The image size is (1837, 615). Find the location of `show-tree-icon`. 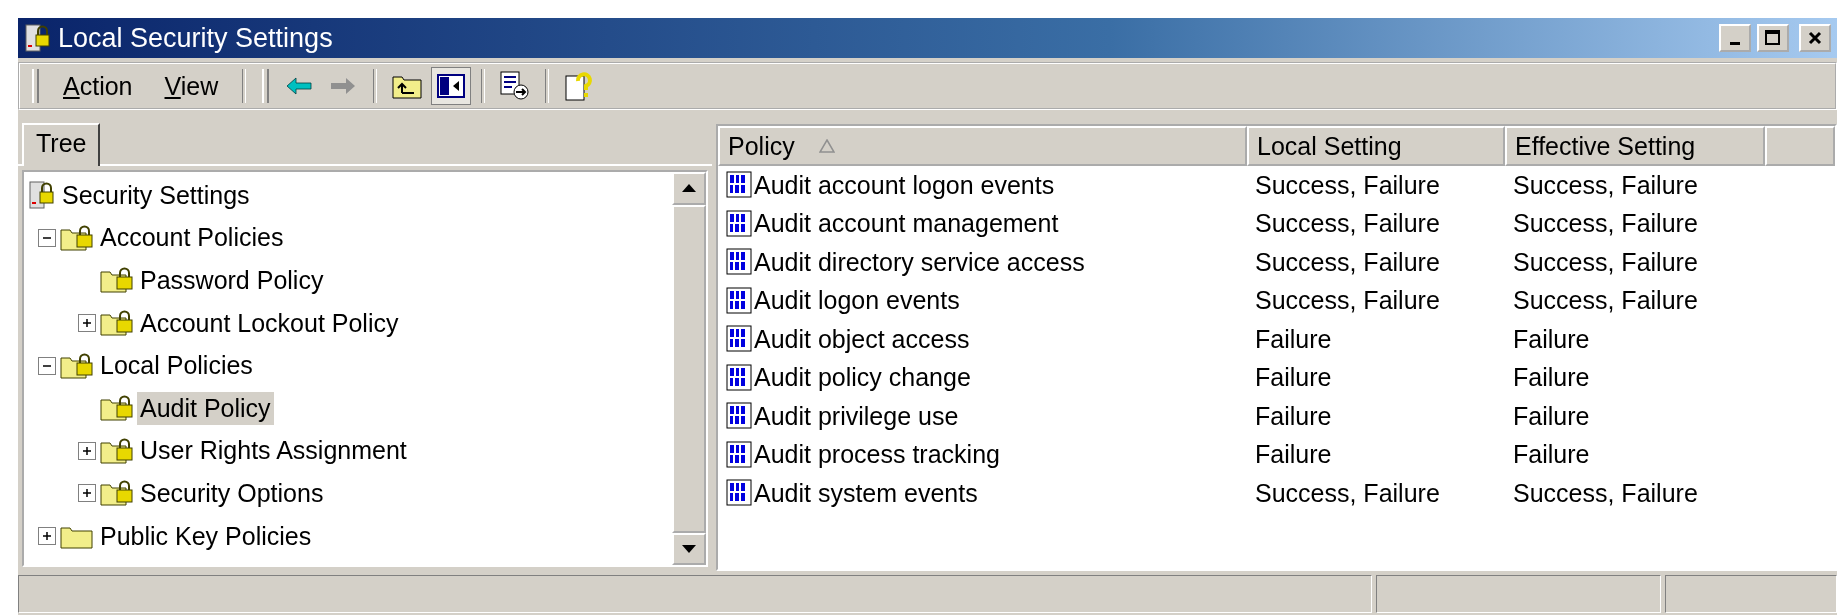

show-tree-icon is located at coordinates (451, 86).